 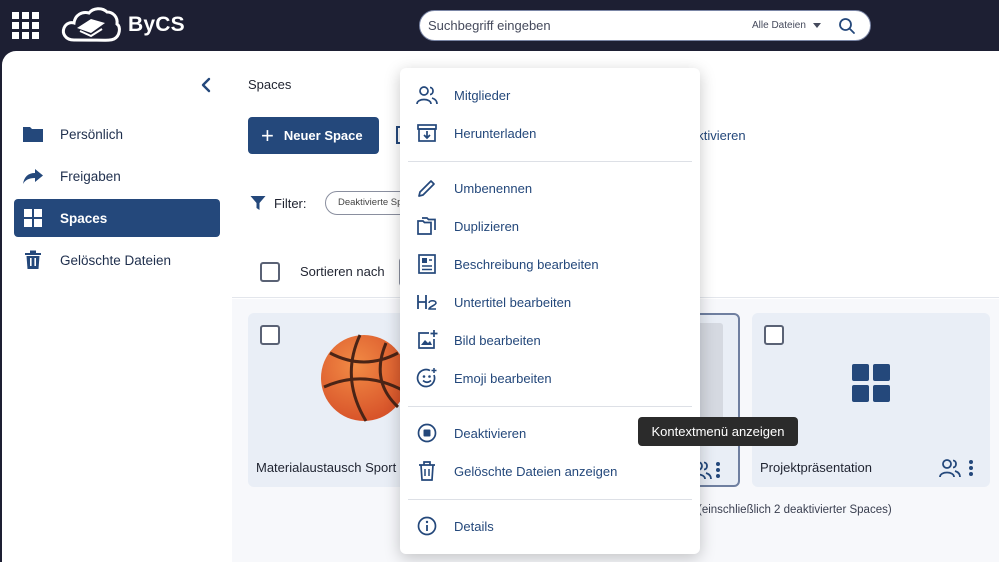 I want to click on caret-down-icon, so click(x=816, y=25).